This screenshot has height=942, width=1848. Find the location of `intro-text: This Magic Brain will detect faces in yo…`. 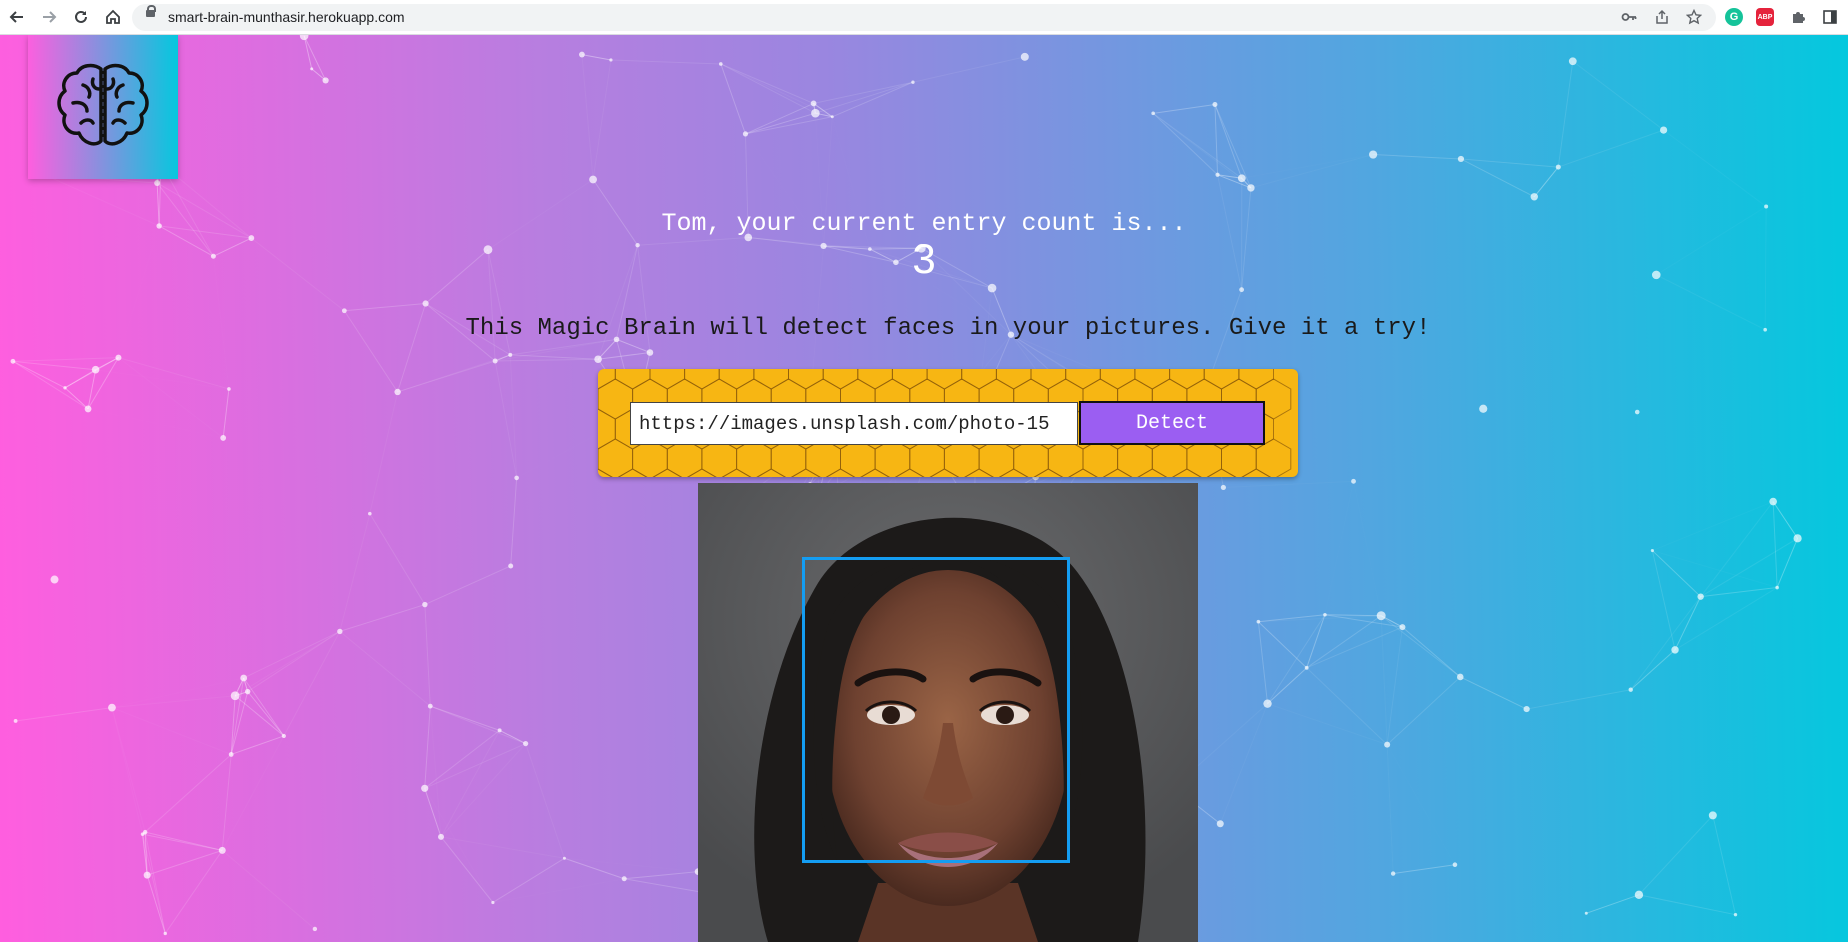

intro-text: This Magic Brain will detect faces in yo… is located at coordinates (948, 328).